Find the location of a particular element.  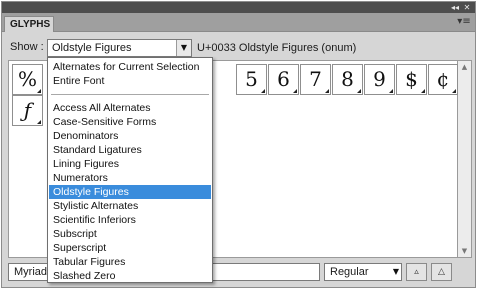

glyph-cell: ƒ is located at coordinates (27, 110).